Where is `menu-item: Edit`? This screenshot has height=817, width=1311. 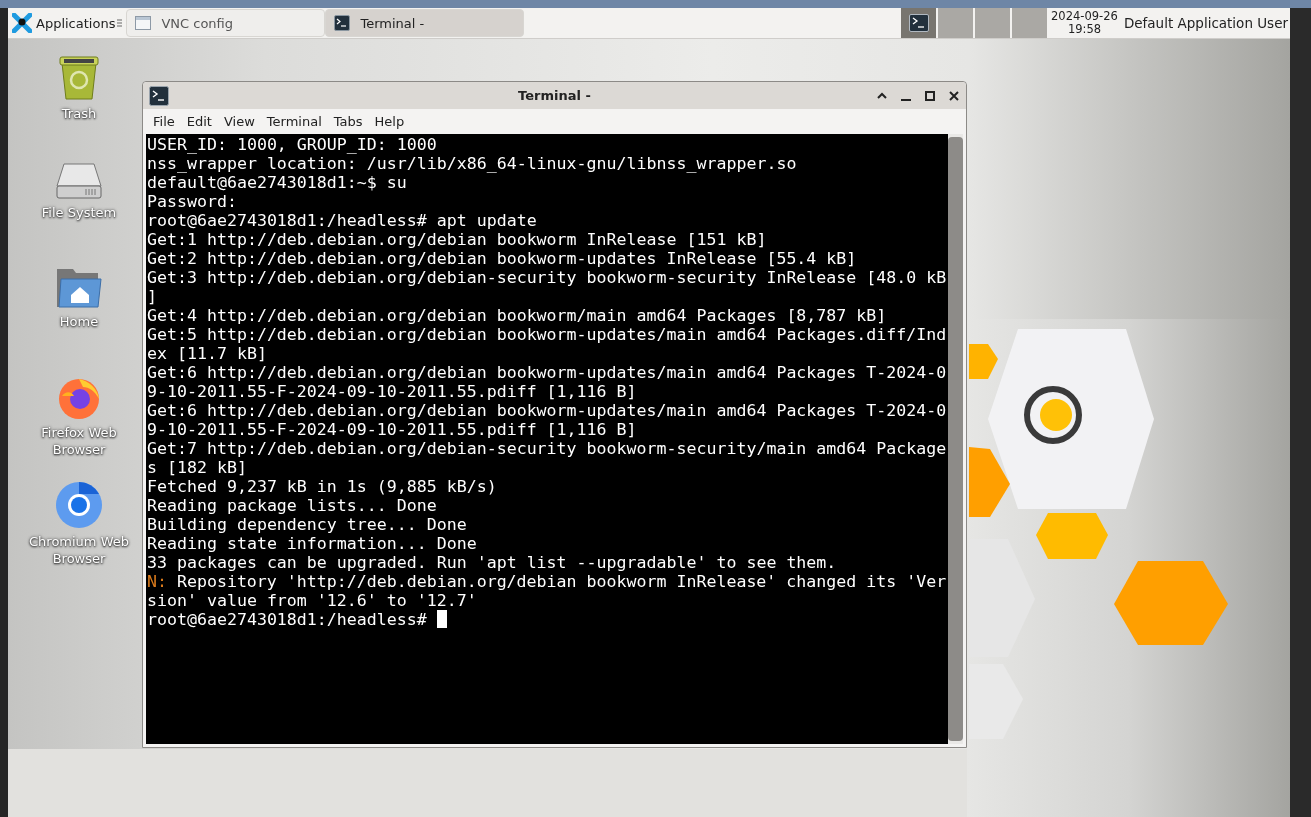
menu-item: Edit is located at coordinates (199, 121).